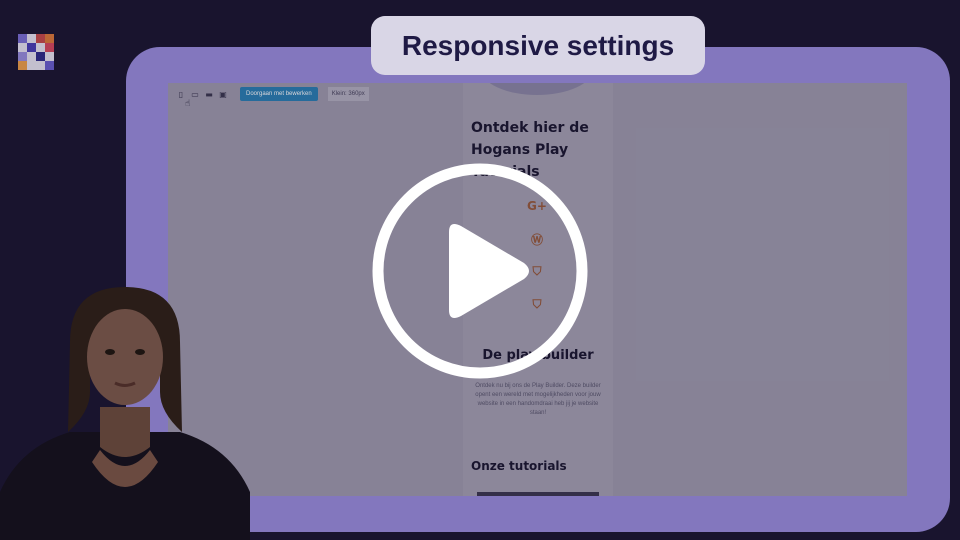 The width and height of the screenshot is (960, 540). I want to click on presenter-avatar, so click(125, 413).